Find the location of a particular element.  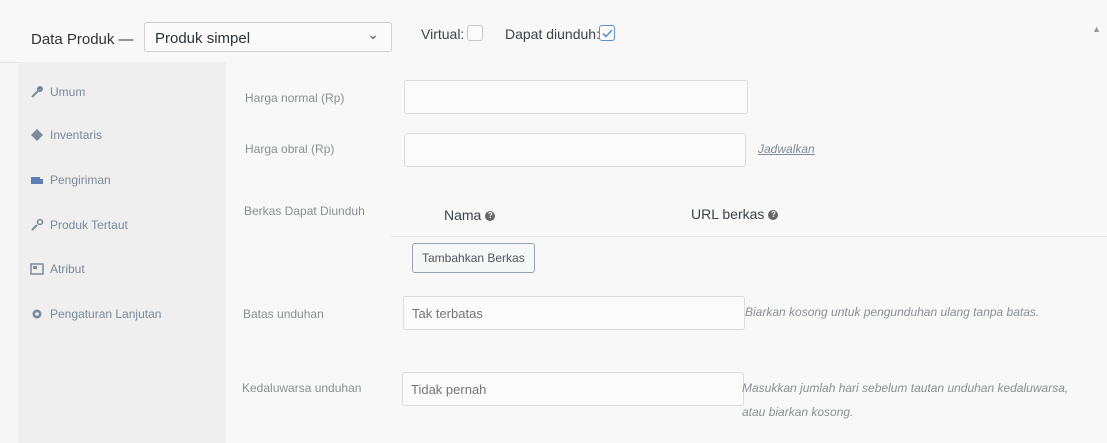

diamond-icon is located at coordinates (37, 135).